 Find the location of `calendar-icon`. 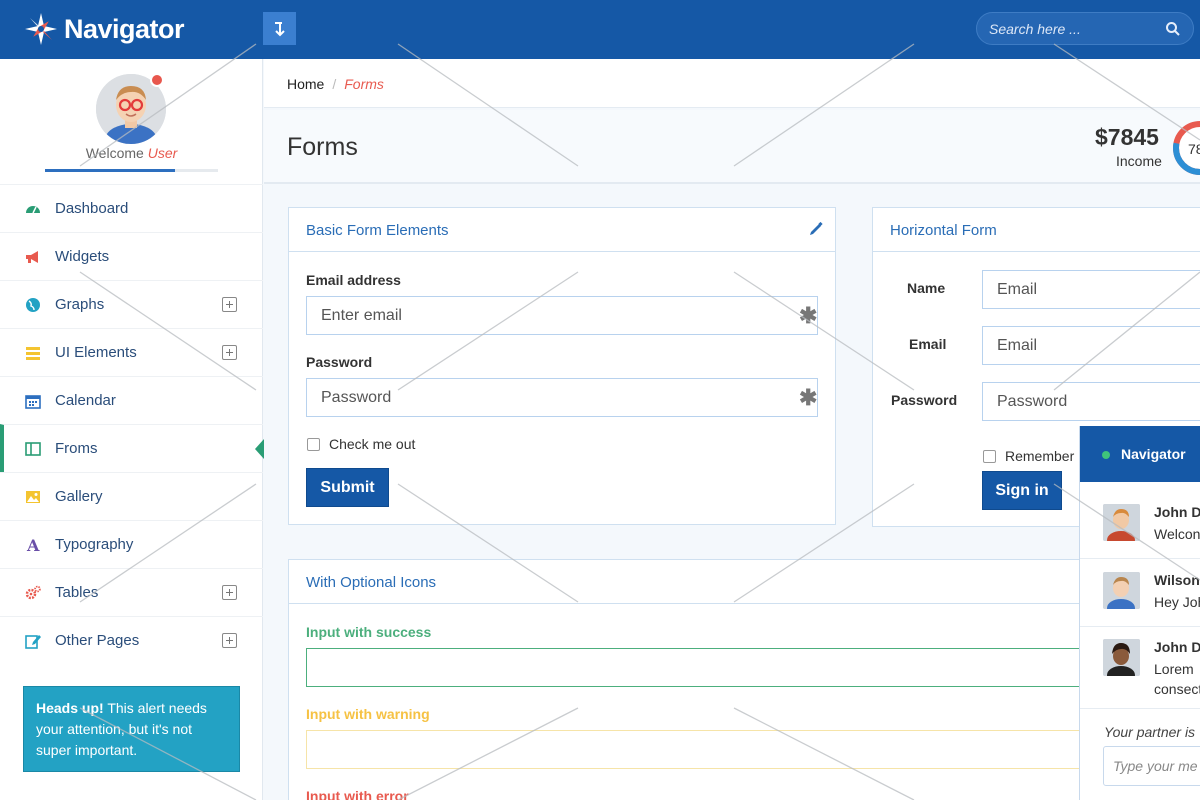

calendar-icon is located at coordinates (33, 402).